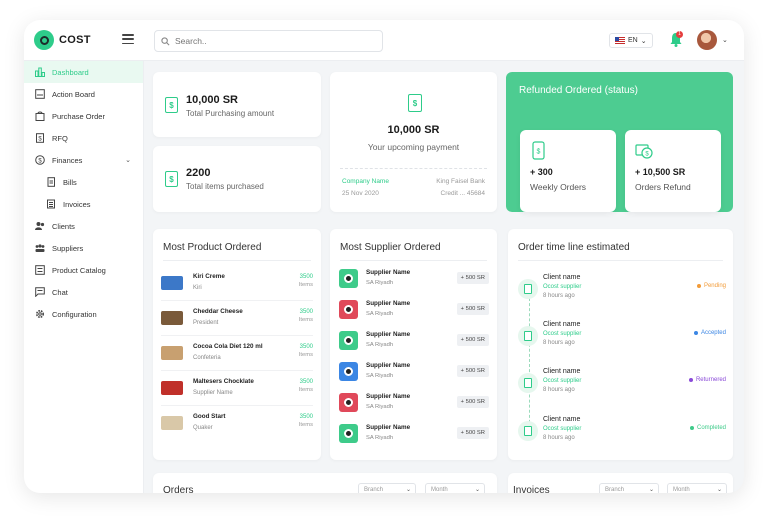 Image resolution: width=768 pixels, height=518 pixels. What do you see at coordinates (559, 438) in the screenshot?
I see `timeline-time: 8 hours ago` at bounding box center [559, 438].